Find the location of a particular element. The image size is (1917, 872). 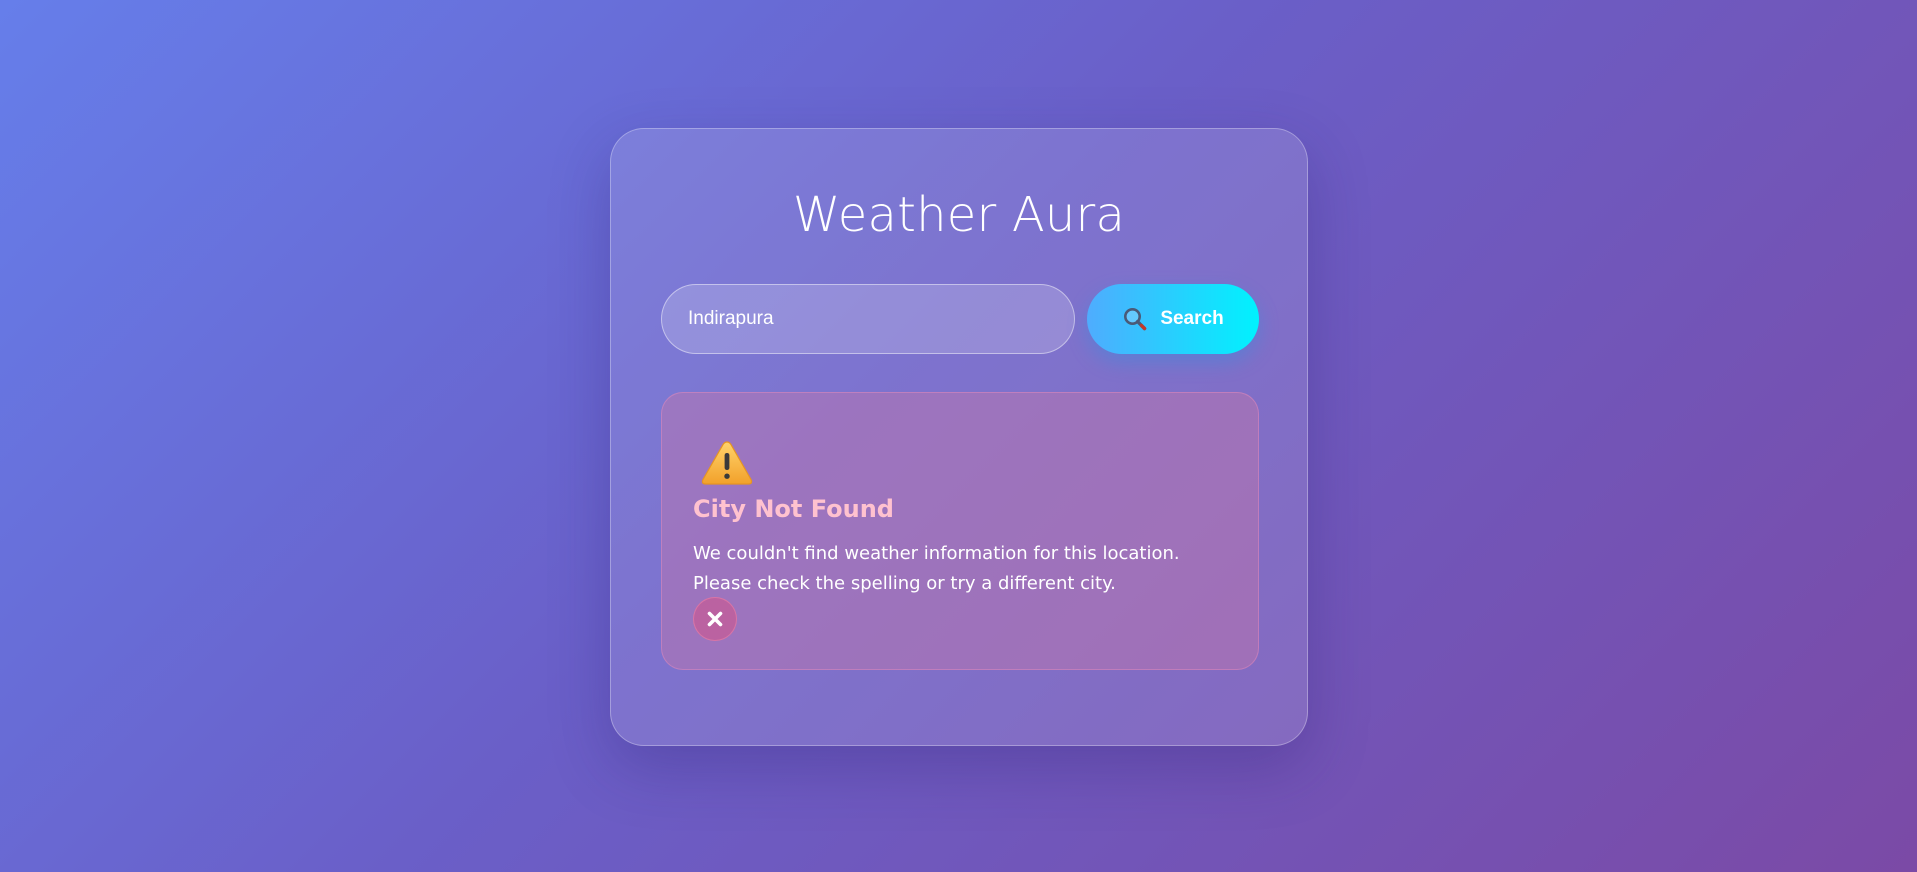

app-title: Weather Aura is located at coordinates (959, 215).